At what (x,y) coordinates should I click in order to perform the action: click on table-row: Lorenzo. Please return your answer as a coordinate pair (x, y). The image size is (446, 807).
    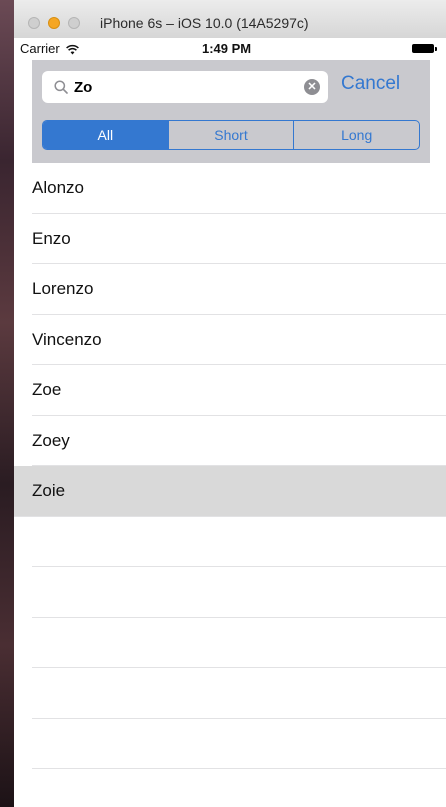
    Looking at the image, I should click on (239, 289).